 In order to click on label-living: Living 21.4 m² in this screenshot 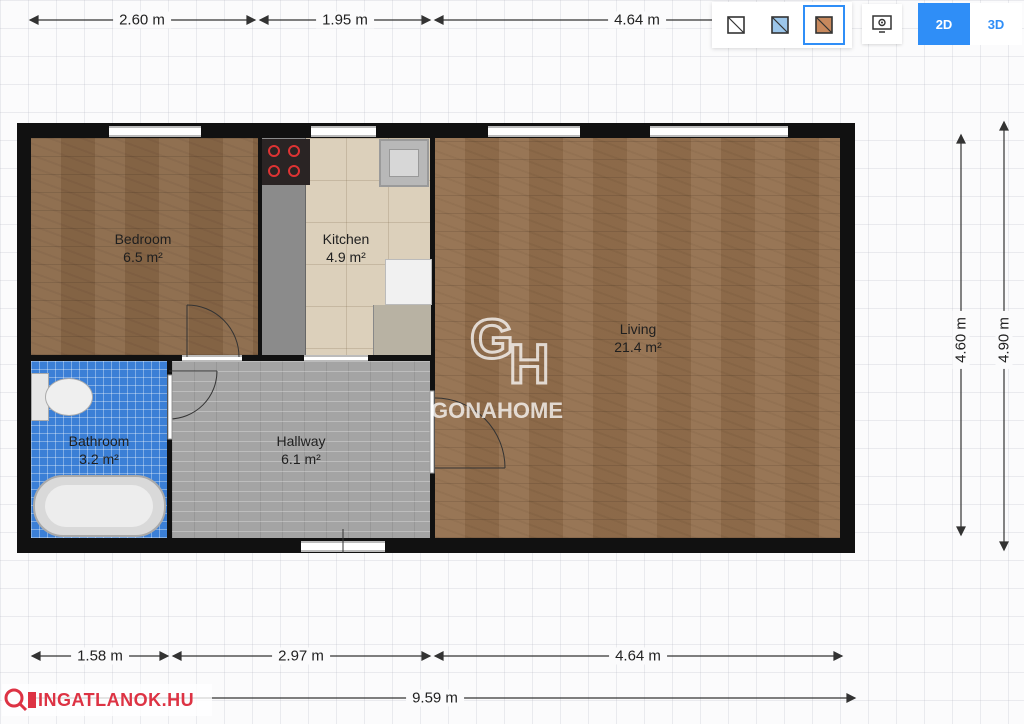, I will do `click(637, 338)`.